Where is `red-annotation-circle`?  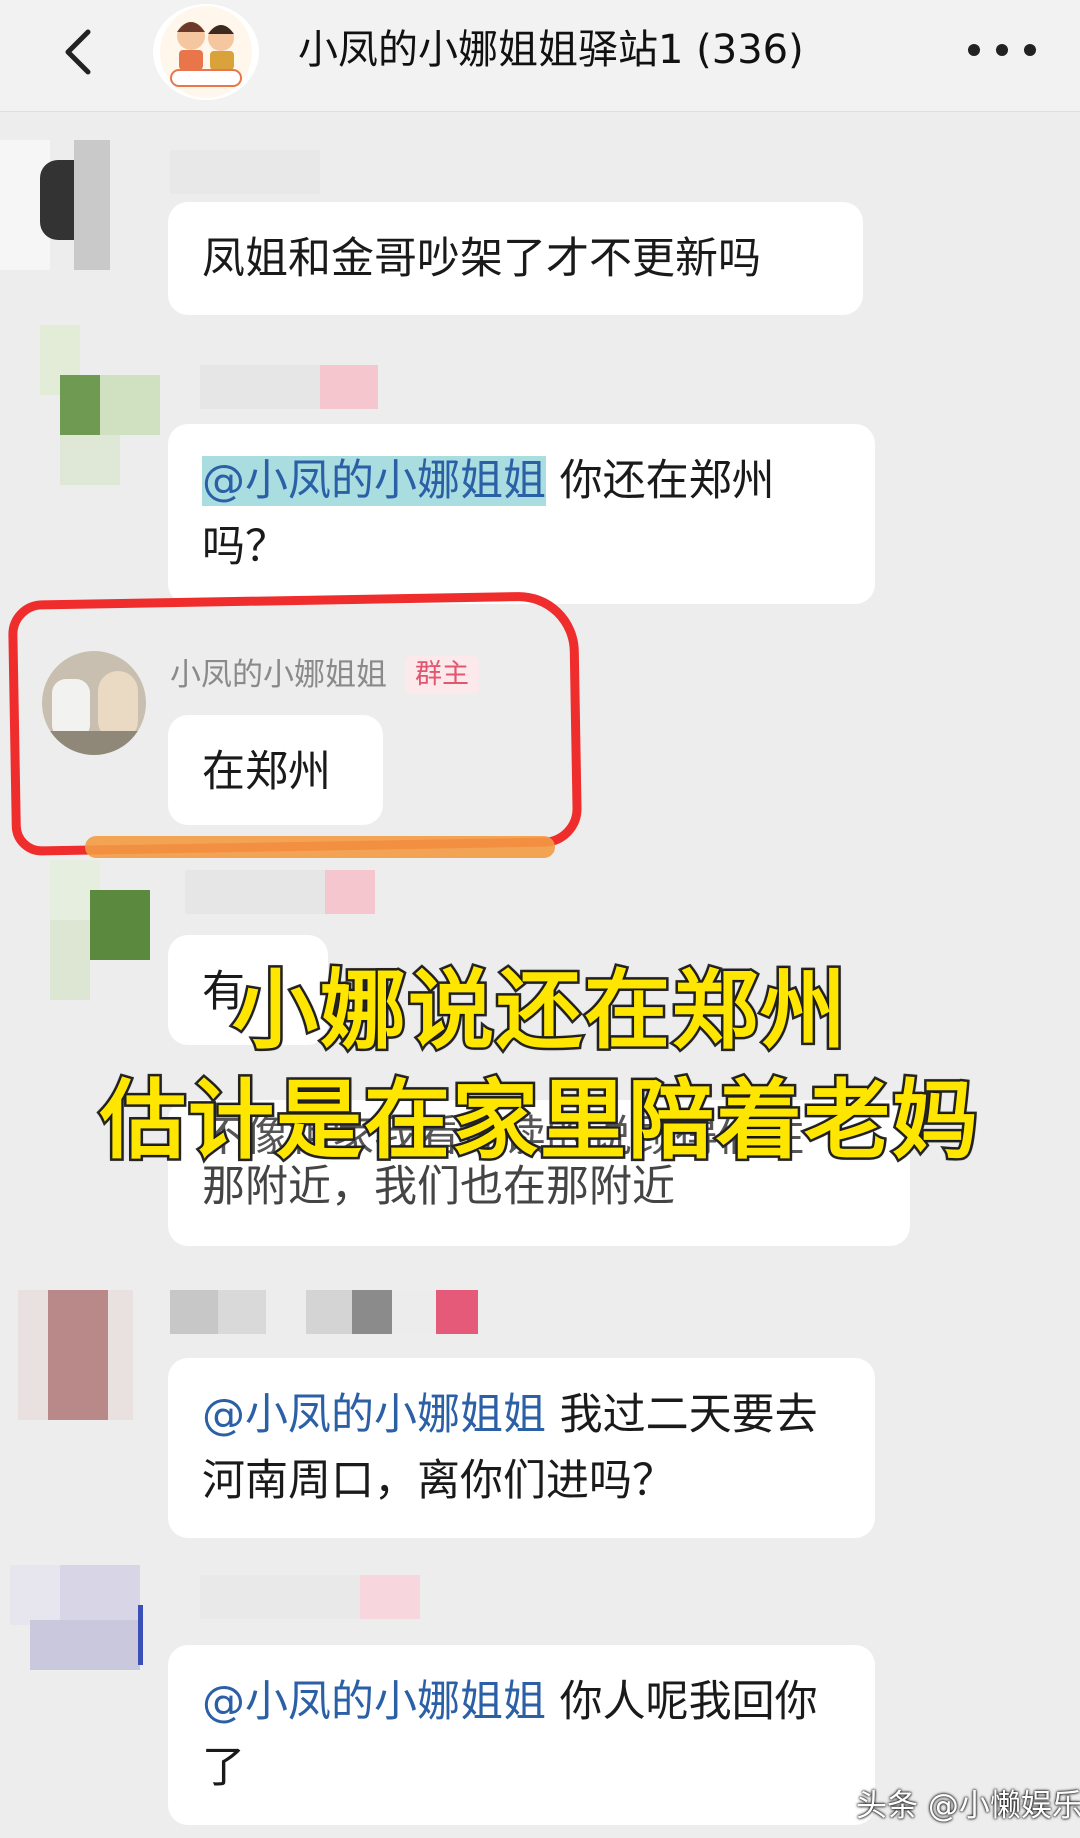 red-annotation-circle is located at coordinates (295, 723).